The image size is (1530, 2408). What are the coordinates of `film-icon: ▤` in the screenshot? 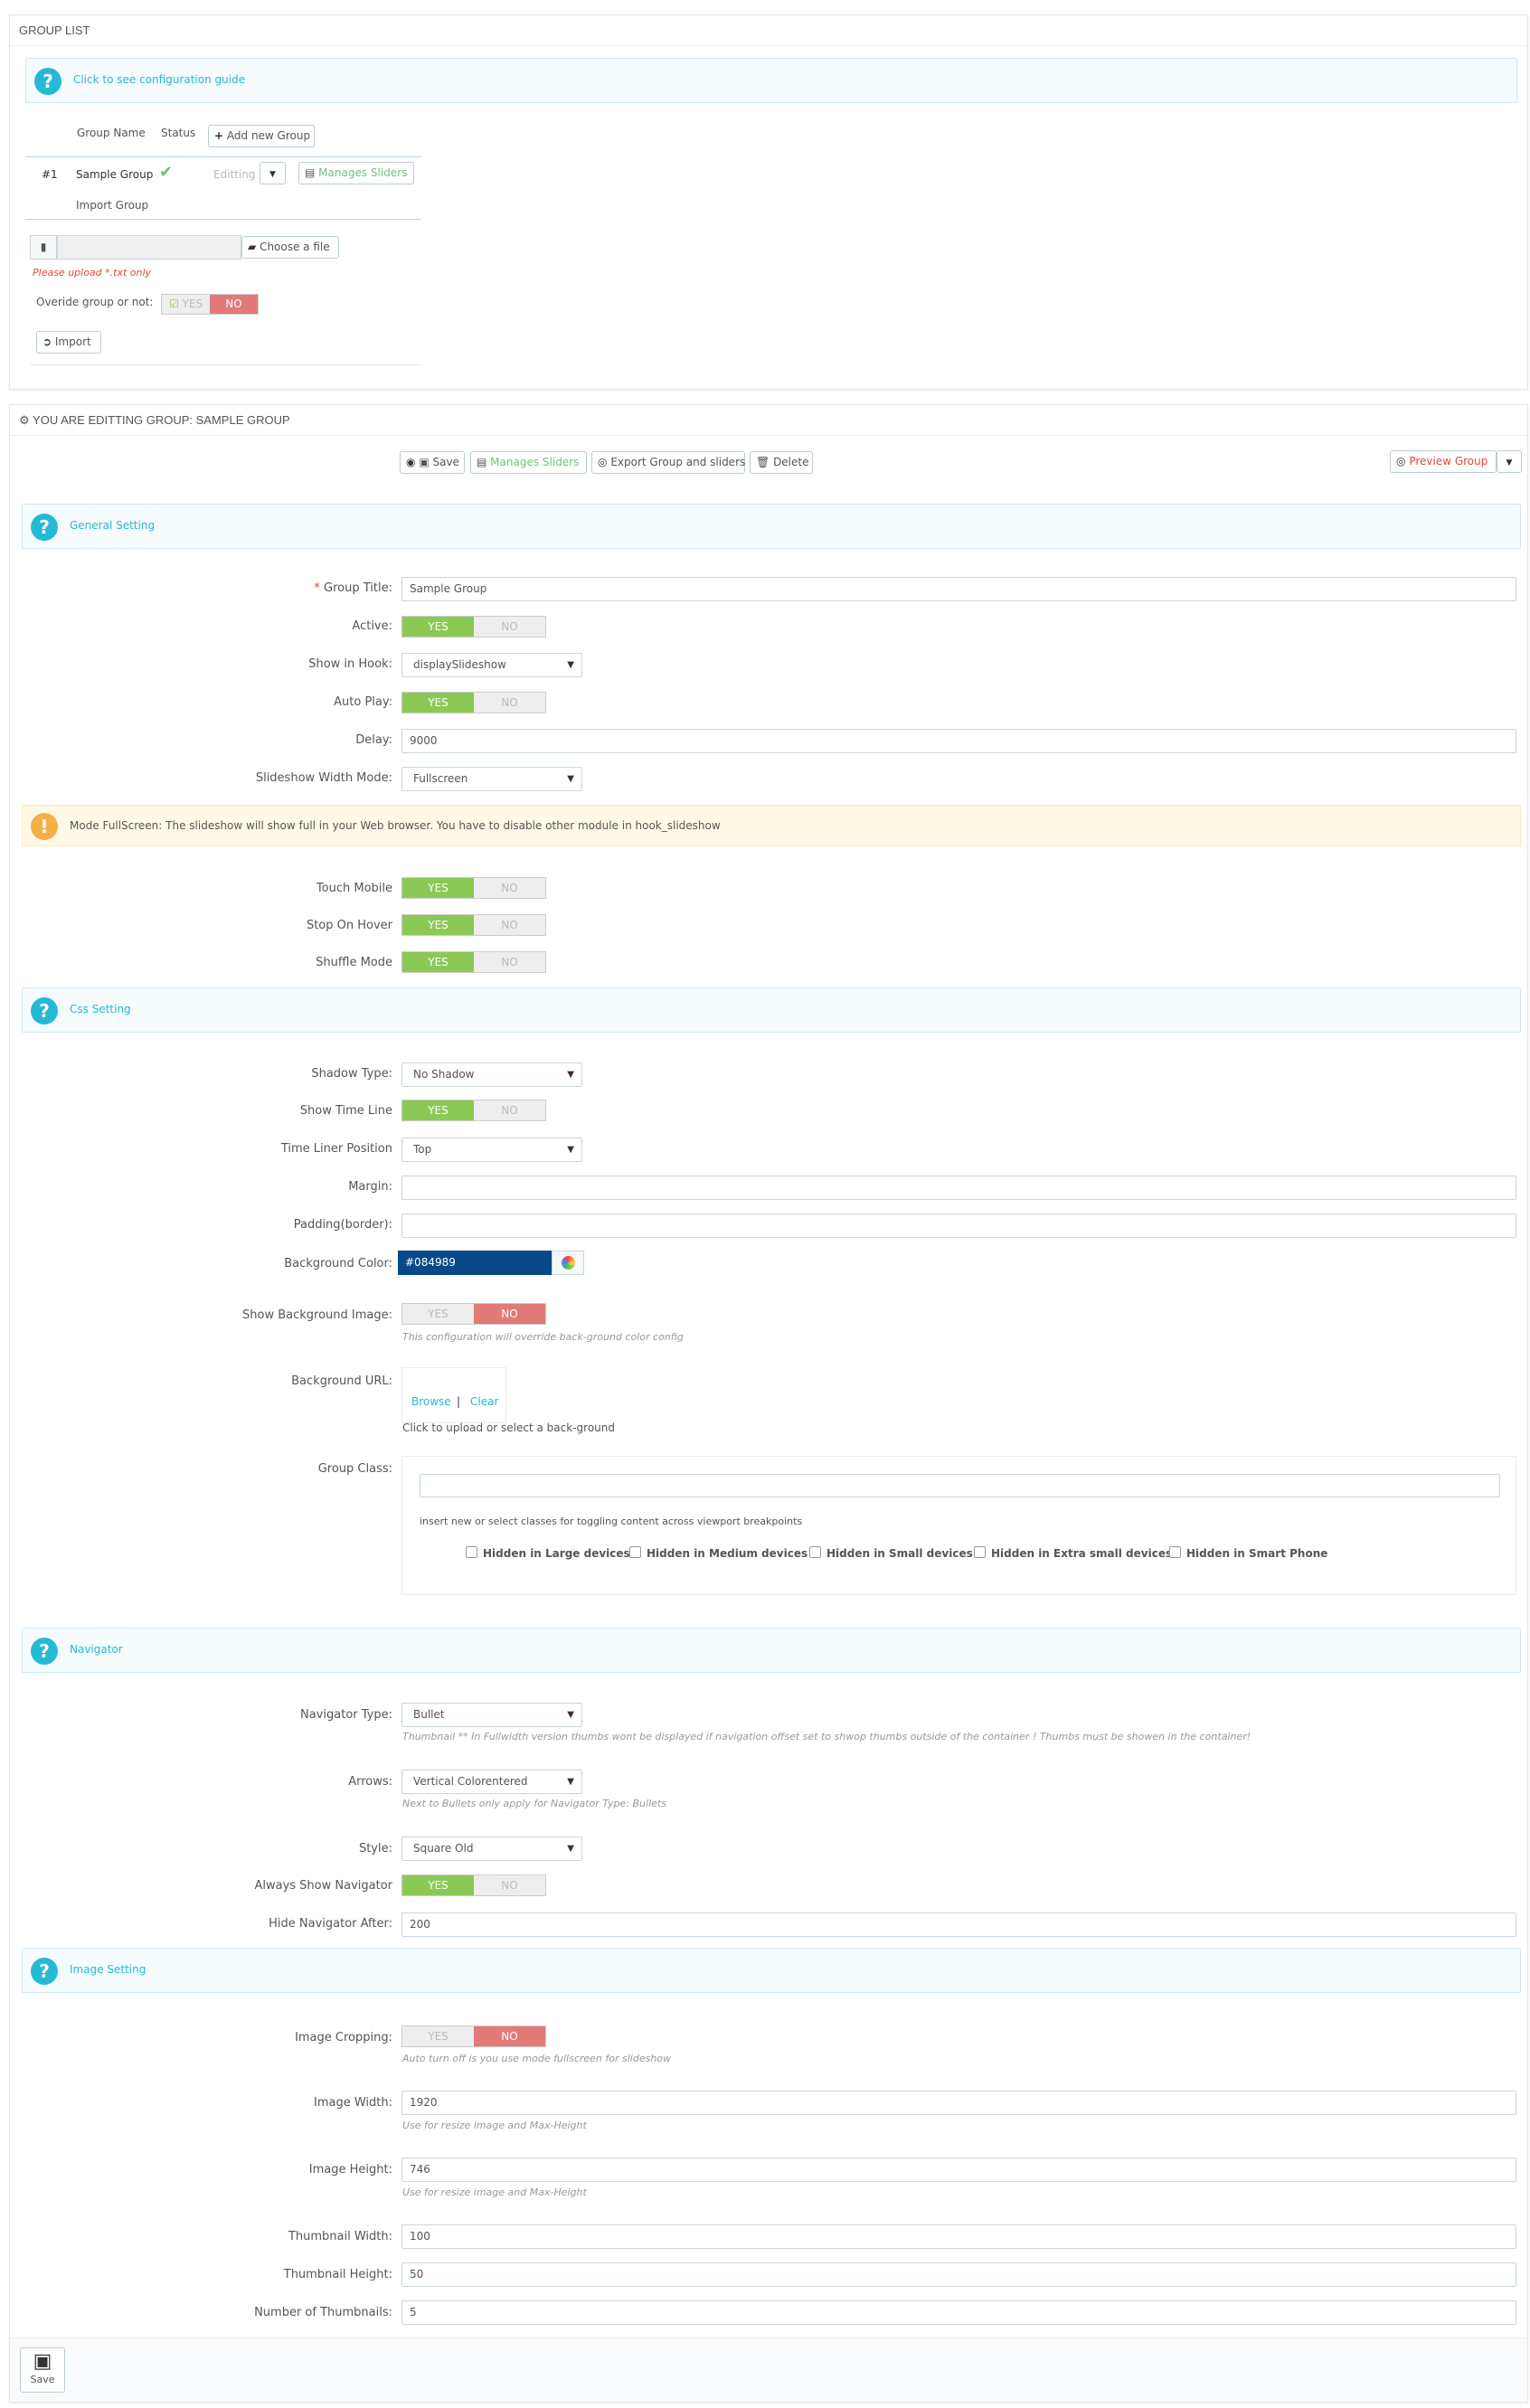 It's located at (482, 462).